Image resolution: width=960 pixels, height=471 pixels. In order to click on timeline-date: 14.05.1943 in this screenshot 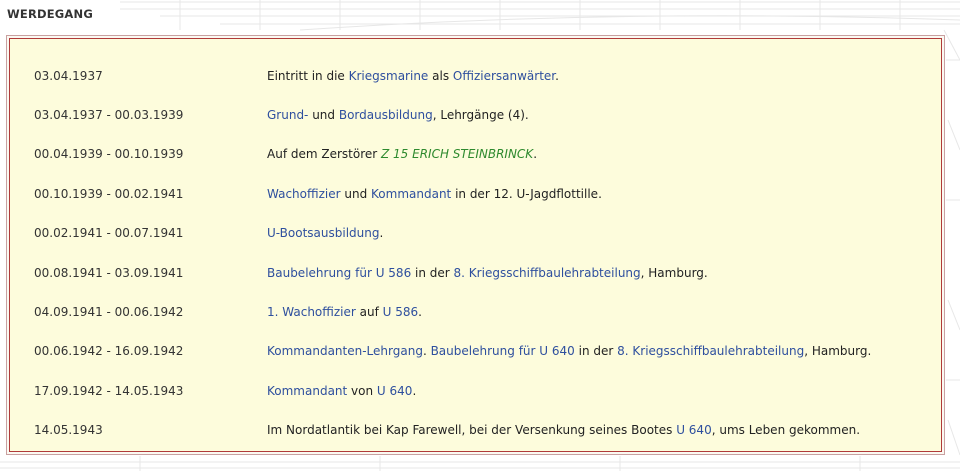, I will do `click(68, 430)`.